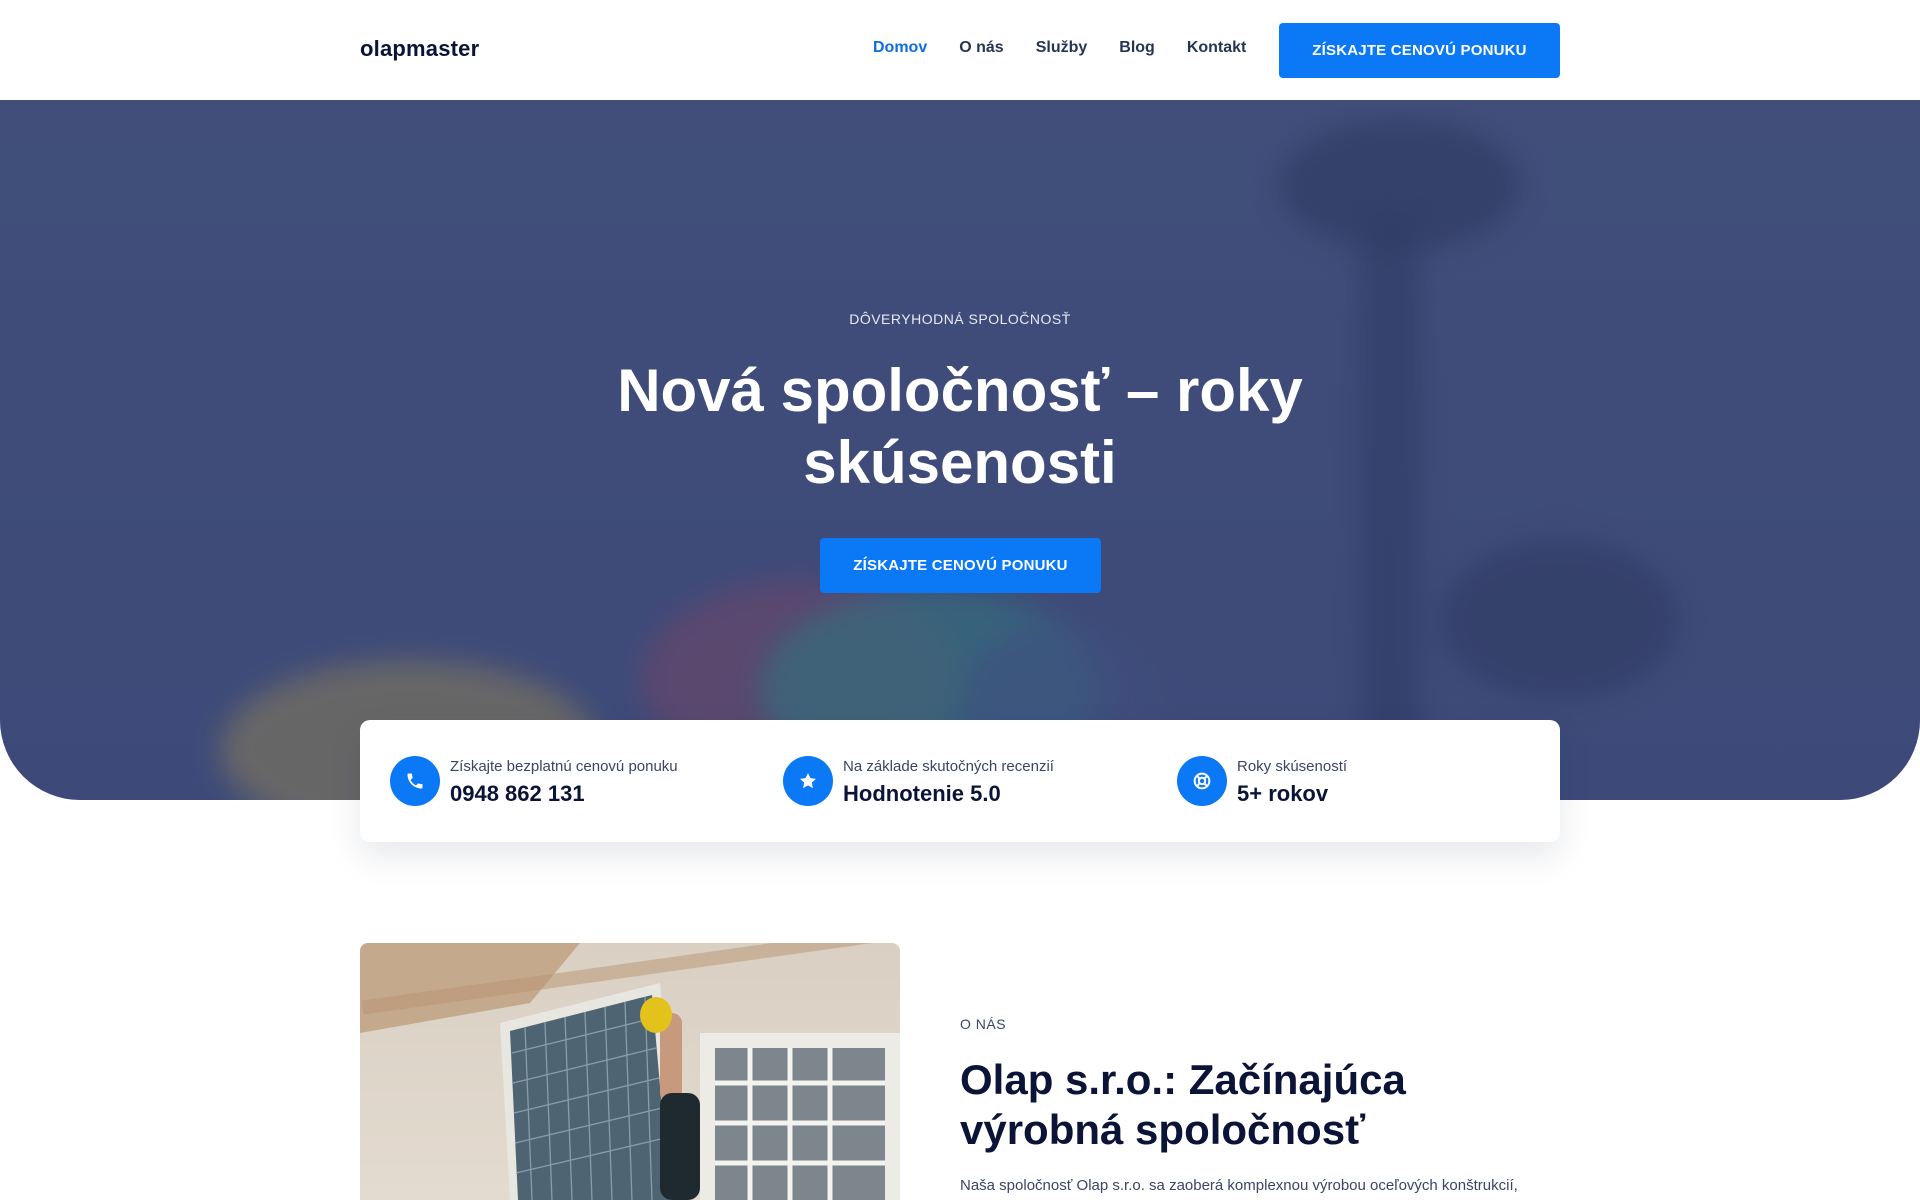 This screenshot has height=1200, width=1920. Describe the element at coordinates (1419, 50) in the screenshot. I see `header-quote-button: ZÍSKAJTE CENOVÚ PONUKU` at that location.